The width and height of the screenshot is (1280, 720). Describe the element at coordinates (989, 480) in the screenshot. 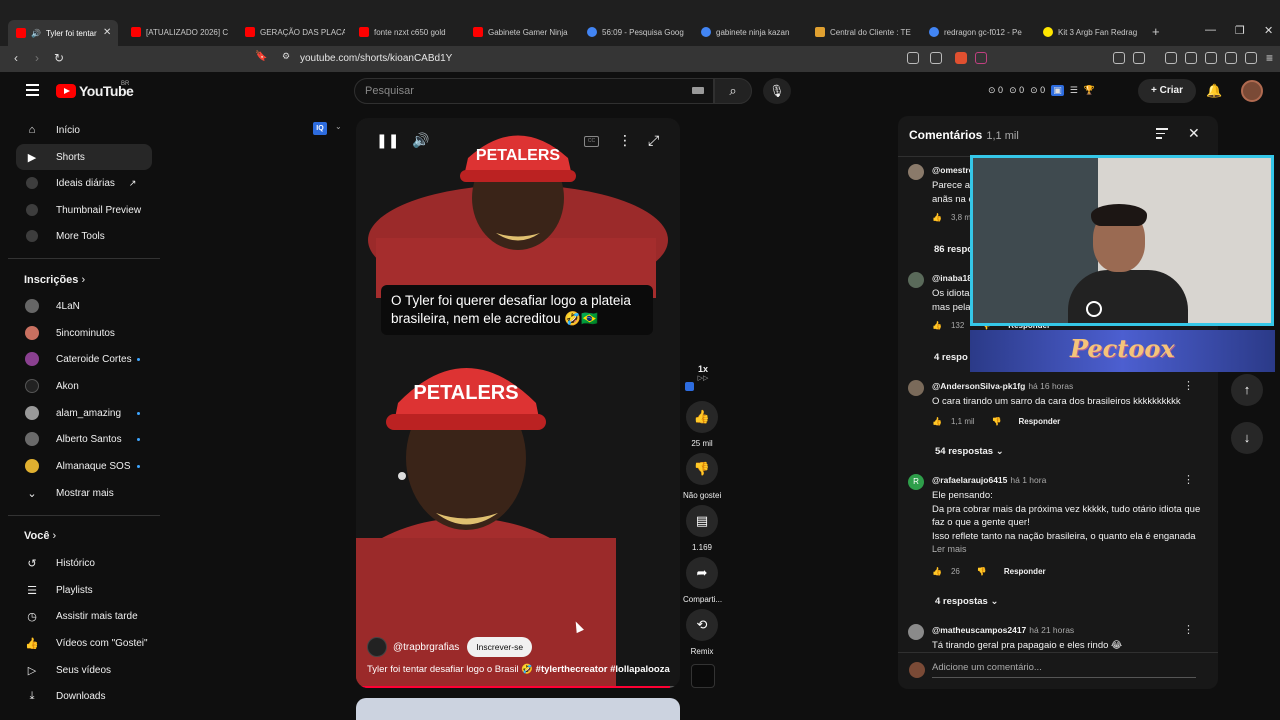

I see `comment-author: @rafaelaraujo6415 há 1 hora` at that location.